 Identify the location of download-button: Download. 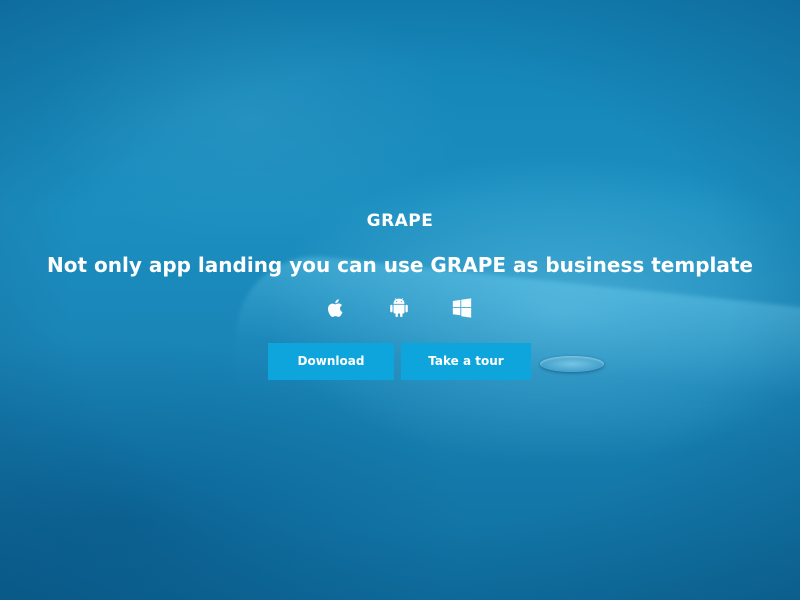
(331, 361).